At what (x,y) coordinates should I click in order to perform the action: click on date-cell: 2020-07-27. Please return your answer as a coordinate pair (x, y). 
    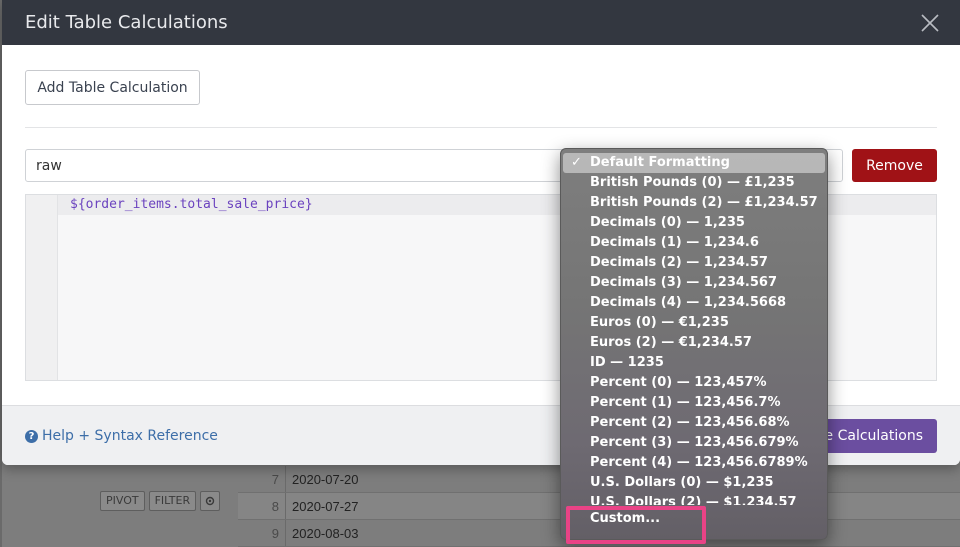
    Looking at the image, I should click on (325, 506).